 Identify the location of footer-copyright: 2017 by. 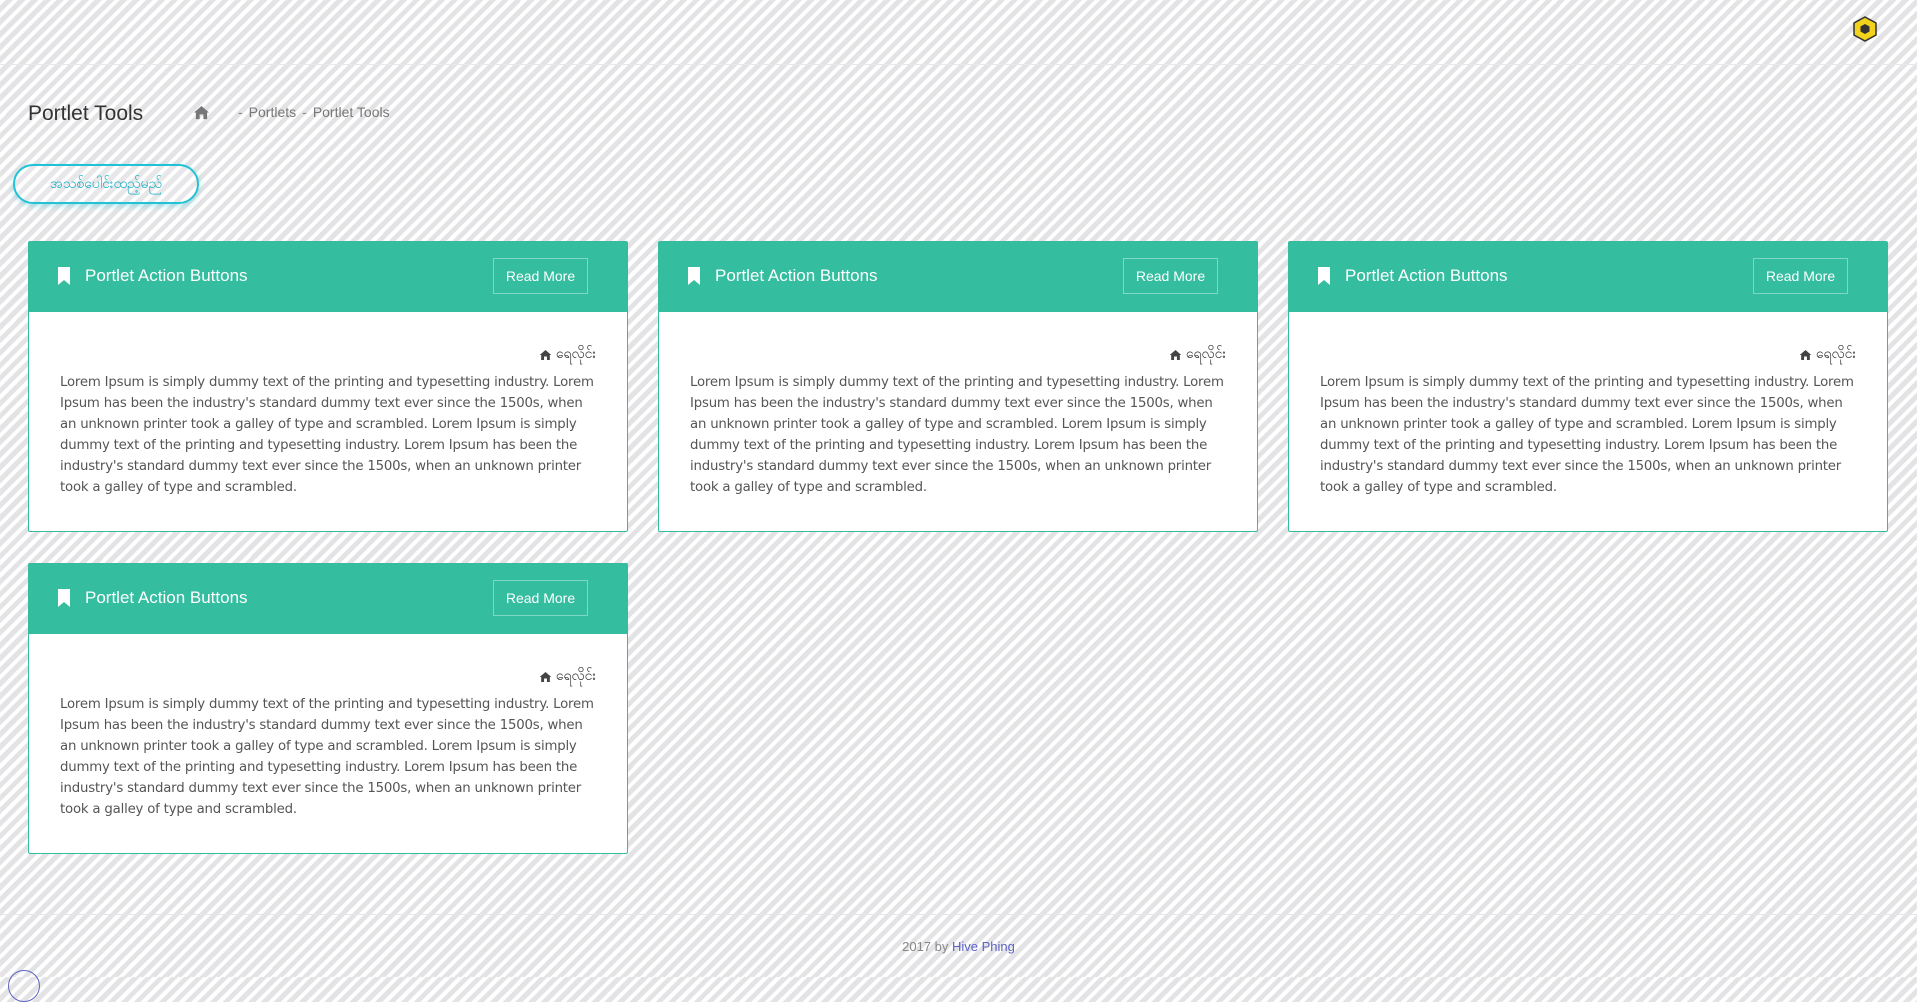
(925, 946).